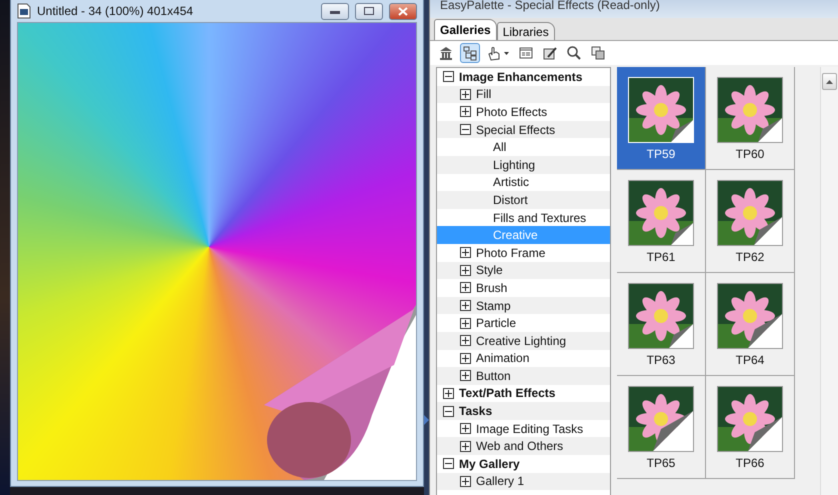 The width and height of the screenshot is (838, 495). What do you see at coordinates (829, 82) in the screenshot?
I see `scroll-up-icon` at bounding box center [829, 82].